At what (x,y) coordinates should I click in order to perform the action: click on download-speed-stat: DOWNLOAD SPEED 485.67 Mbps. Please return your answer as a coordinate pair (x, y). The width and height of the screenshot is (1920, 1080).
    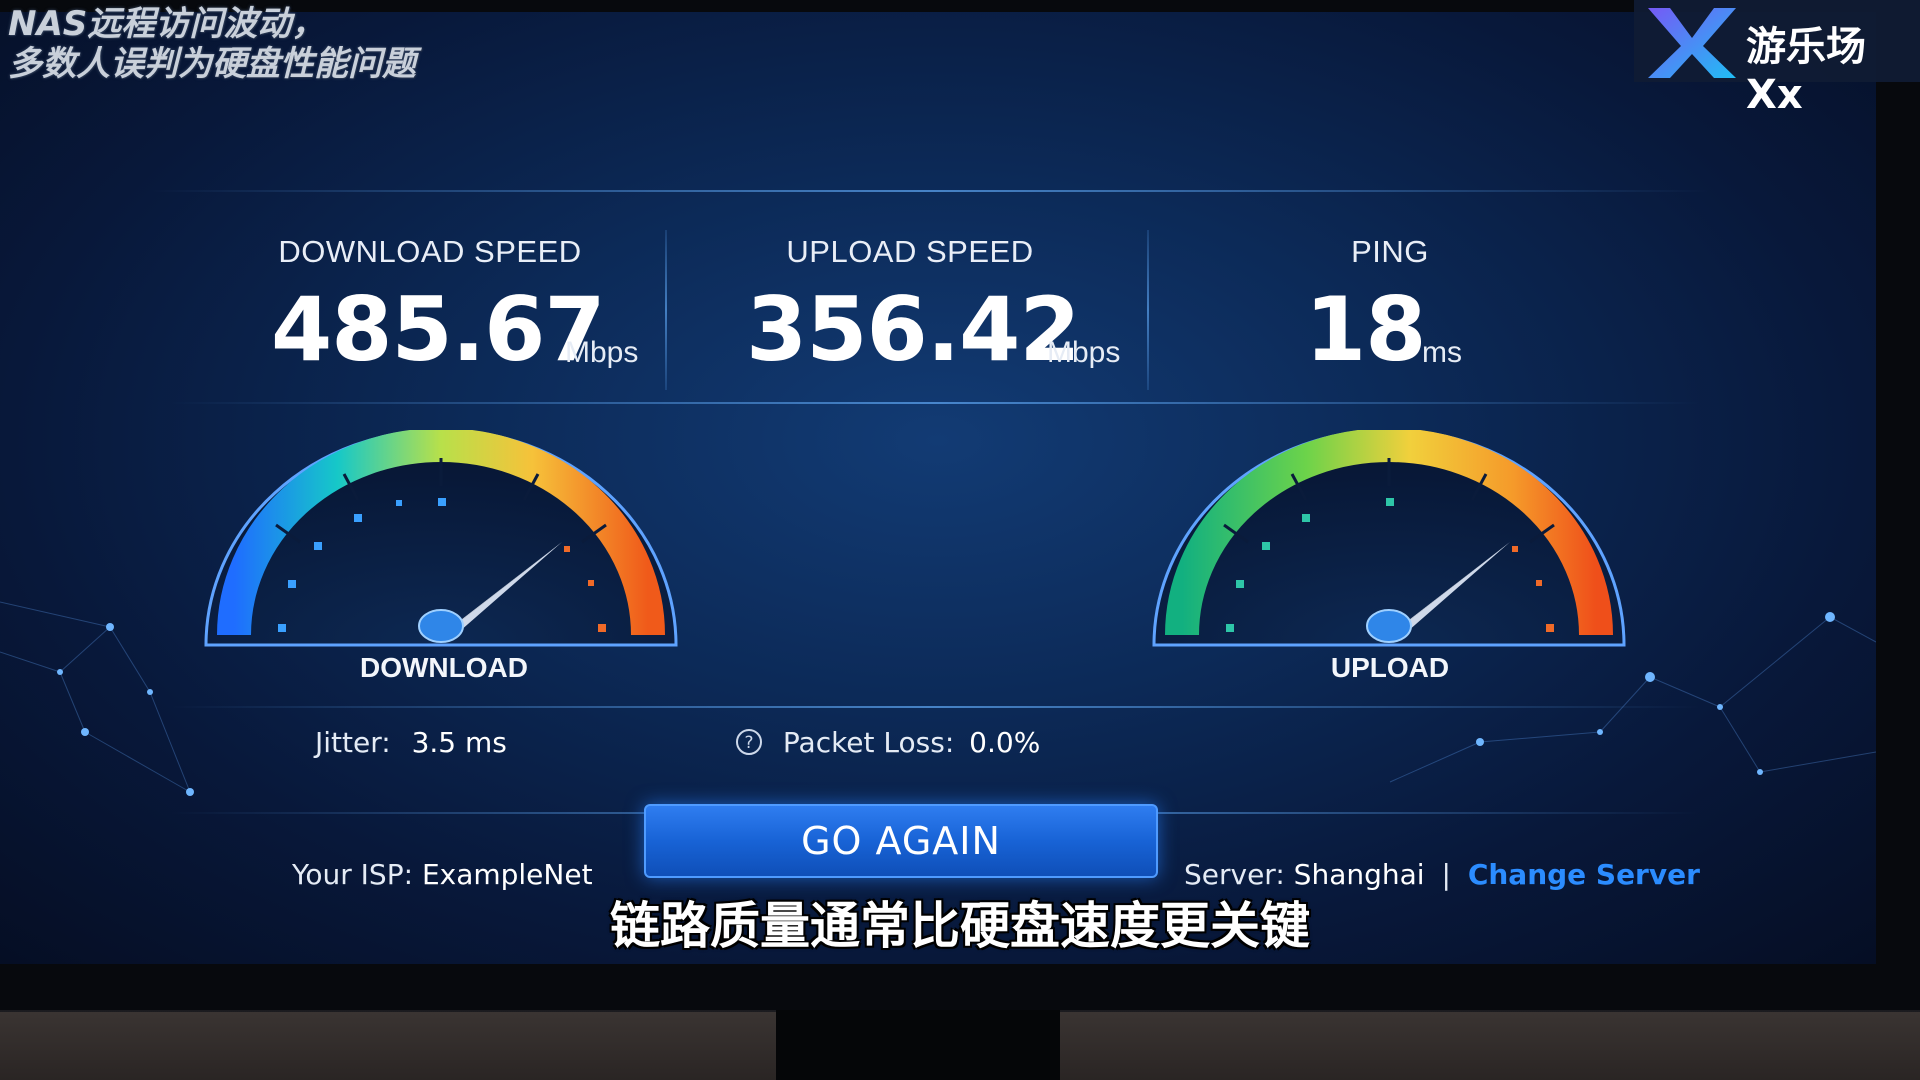
    Looking at the image, I should click on (439, 314).